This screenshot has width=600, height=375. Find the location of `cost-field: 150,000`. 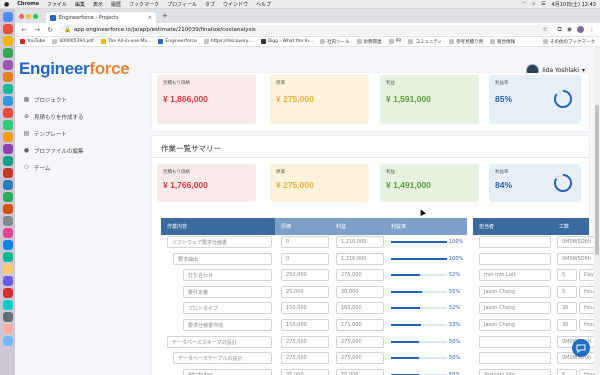

cost-field: 150,000 is located at coordinates (305, 325).